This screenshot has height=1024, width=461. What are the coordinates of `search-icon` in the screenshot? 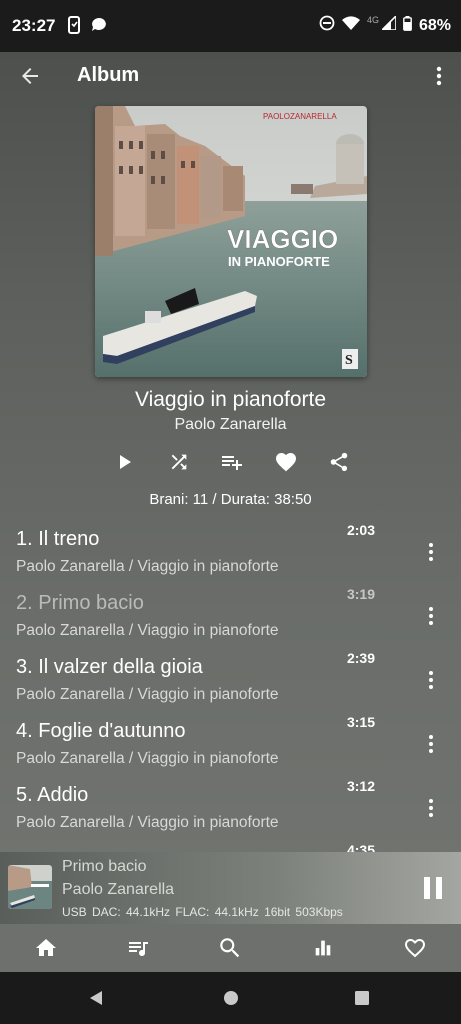 It's located at (230, 948).